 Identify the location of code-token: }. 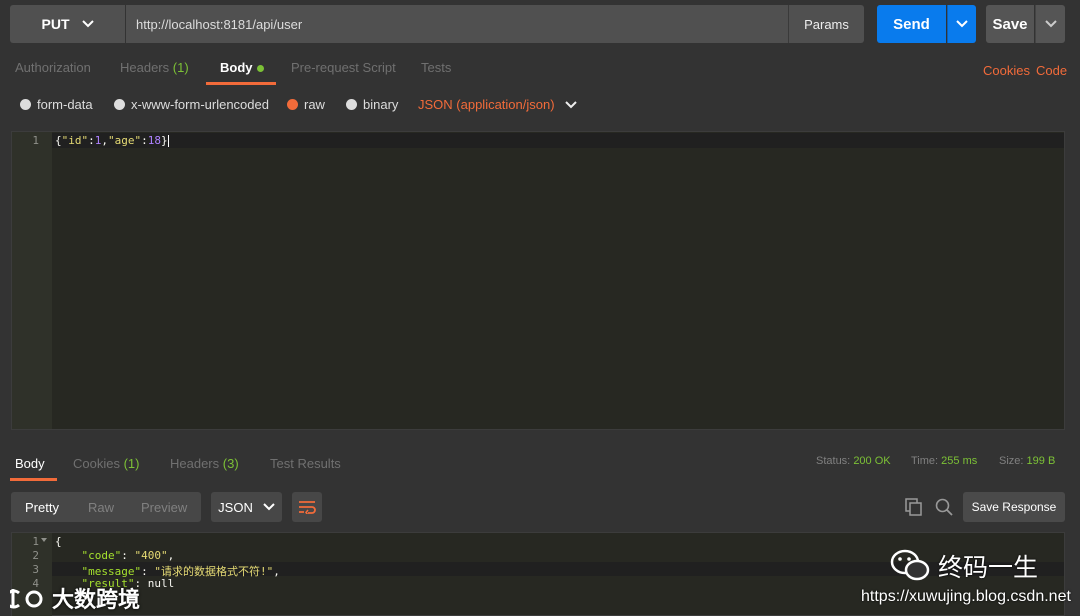
(164, 140).